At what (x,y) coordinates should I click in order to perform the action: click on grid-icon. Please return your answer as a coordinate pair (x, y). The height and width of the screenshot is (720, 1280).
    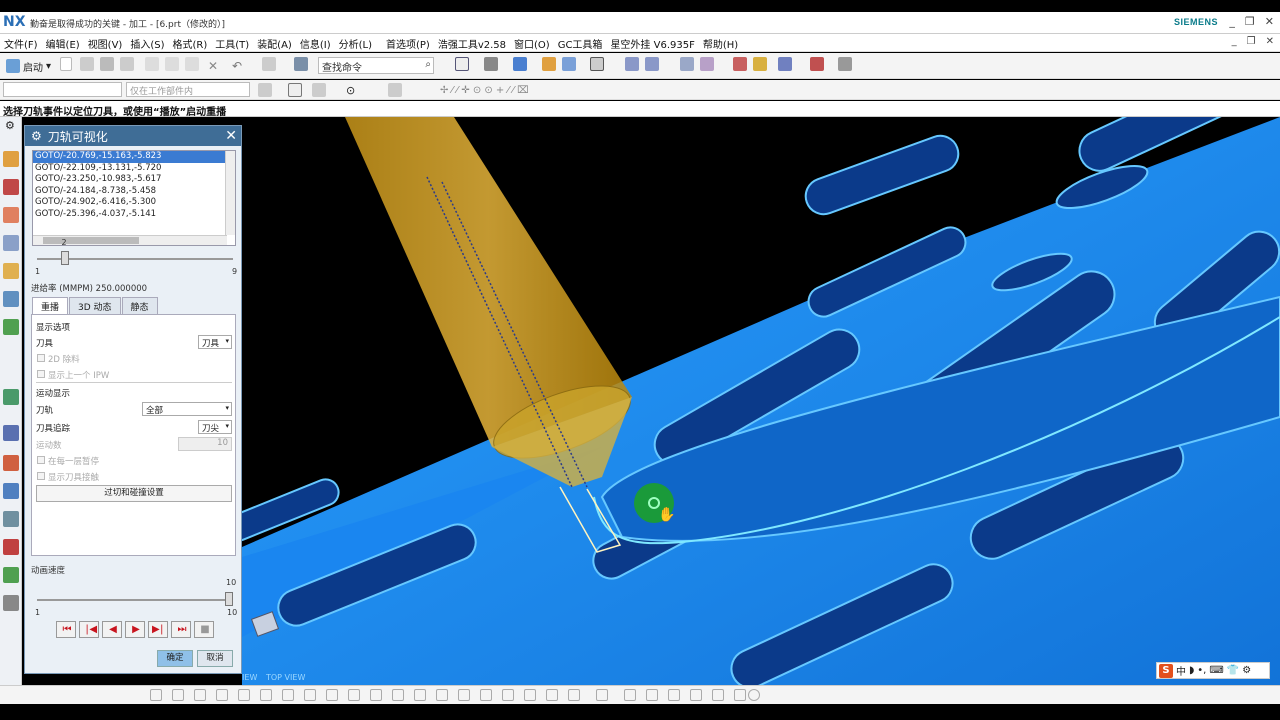
    Looking at the image, I should click on (442, 695).